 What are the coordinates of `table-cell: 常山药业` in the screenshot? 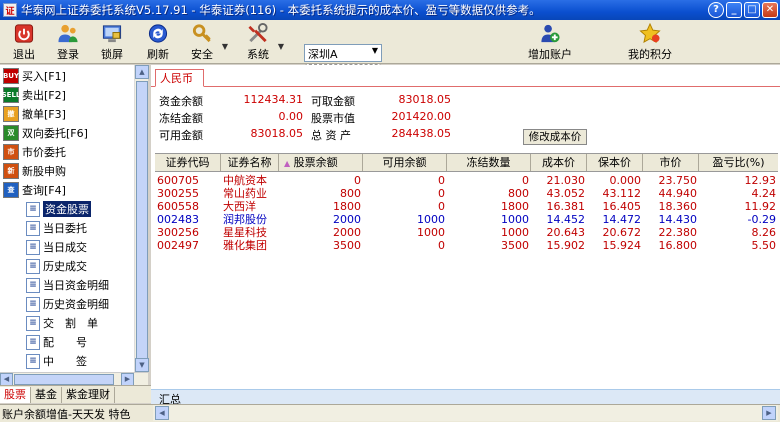 It's located at (245, 193).